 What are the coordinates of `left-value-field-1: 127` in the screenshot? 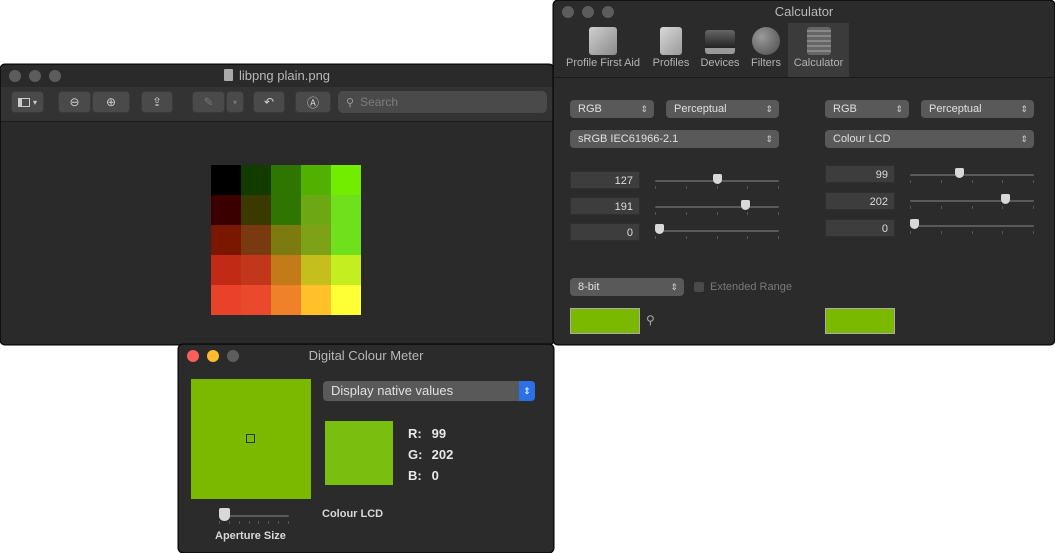 It's located at (605, 180).